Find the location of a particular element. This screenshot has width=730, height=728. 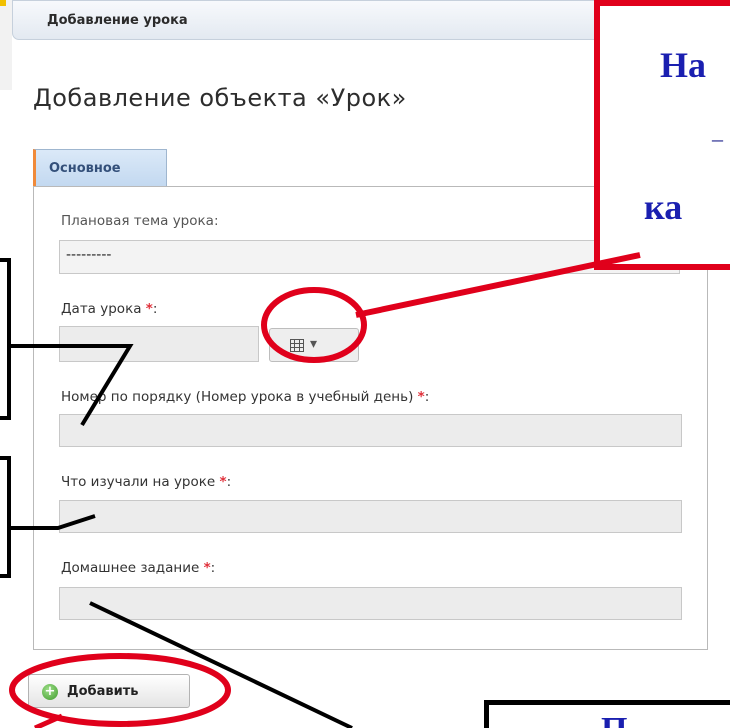

homework-label: Домашнее задание *: is located at coordinates (138, 568).